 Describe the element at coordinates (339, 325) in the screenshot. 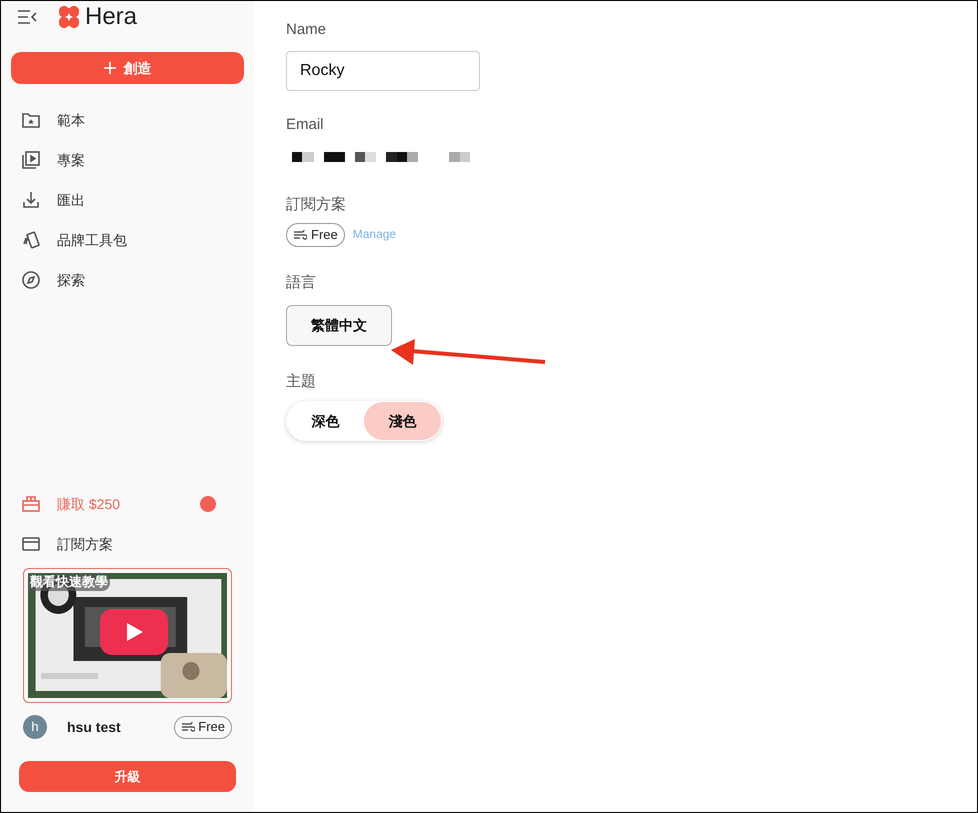

I see `language-button: 繁體中文` at that location.